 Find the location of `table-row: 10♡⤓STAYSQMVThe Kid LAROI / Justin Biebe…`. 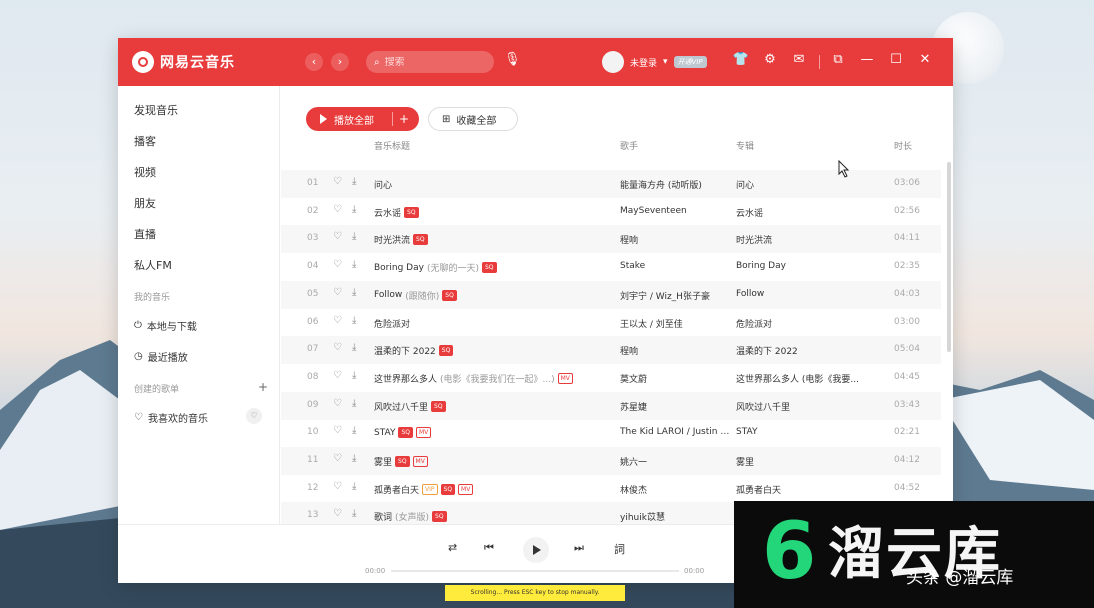

table-row: 10♡⤓STAYSQMVThe Kid LAROI / Justin Biebe… is located at coordinates (611, 433).